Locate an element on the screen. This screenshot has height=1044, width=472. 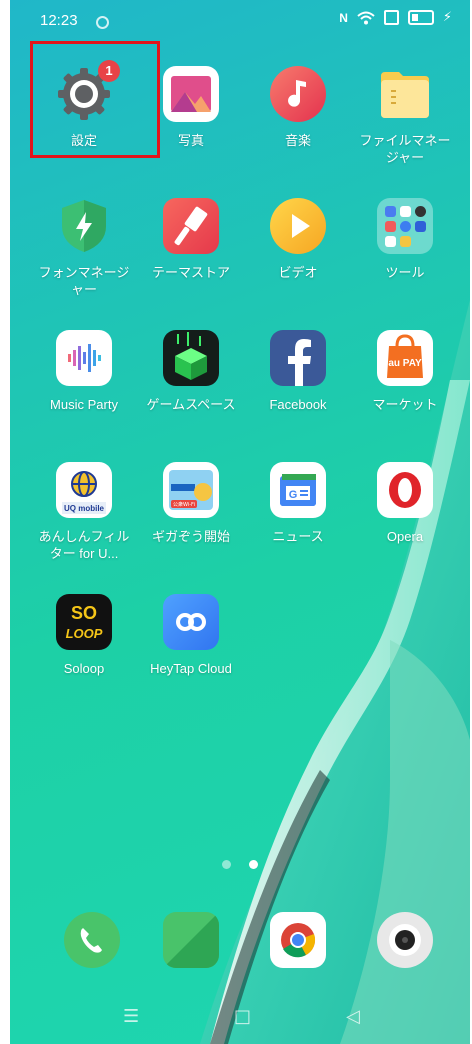
phone-manager-shield-icon is located at coordinates (84, 226).